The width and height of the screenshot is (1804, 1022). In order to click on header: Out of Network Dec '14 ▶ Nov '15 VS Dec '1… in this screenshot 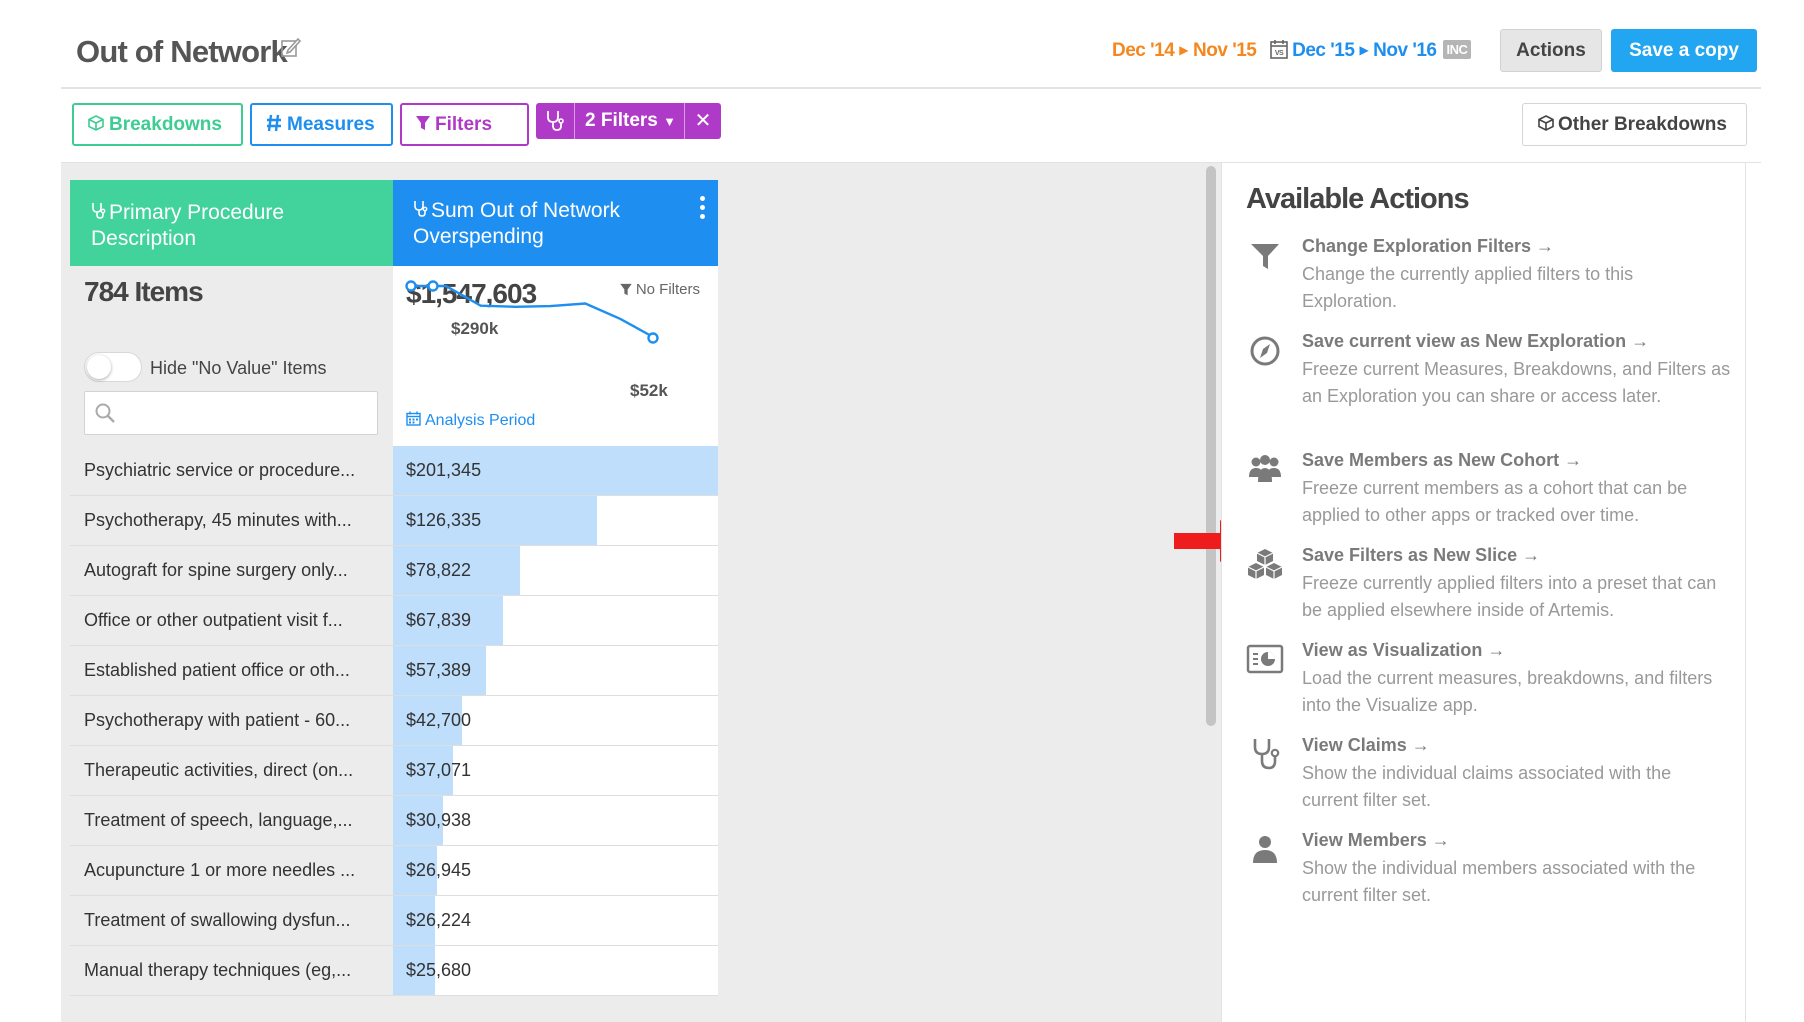, I will do `click(911, 44)`.